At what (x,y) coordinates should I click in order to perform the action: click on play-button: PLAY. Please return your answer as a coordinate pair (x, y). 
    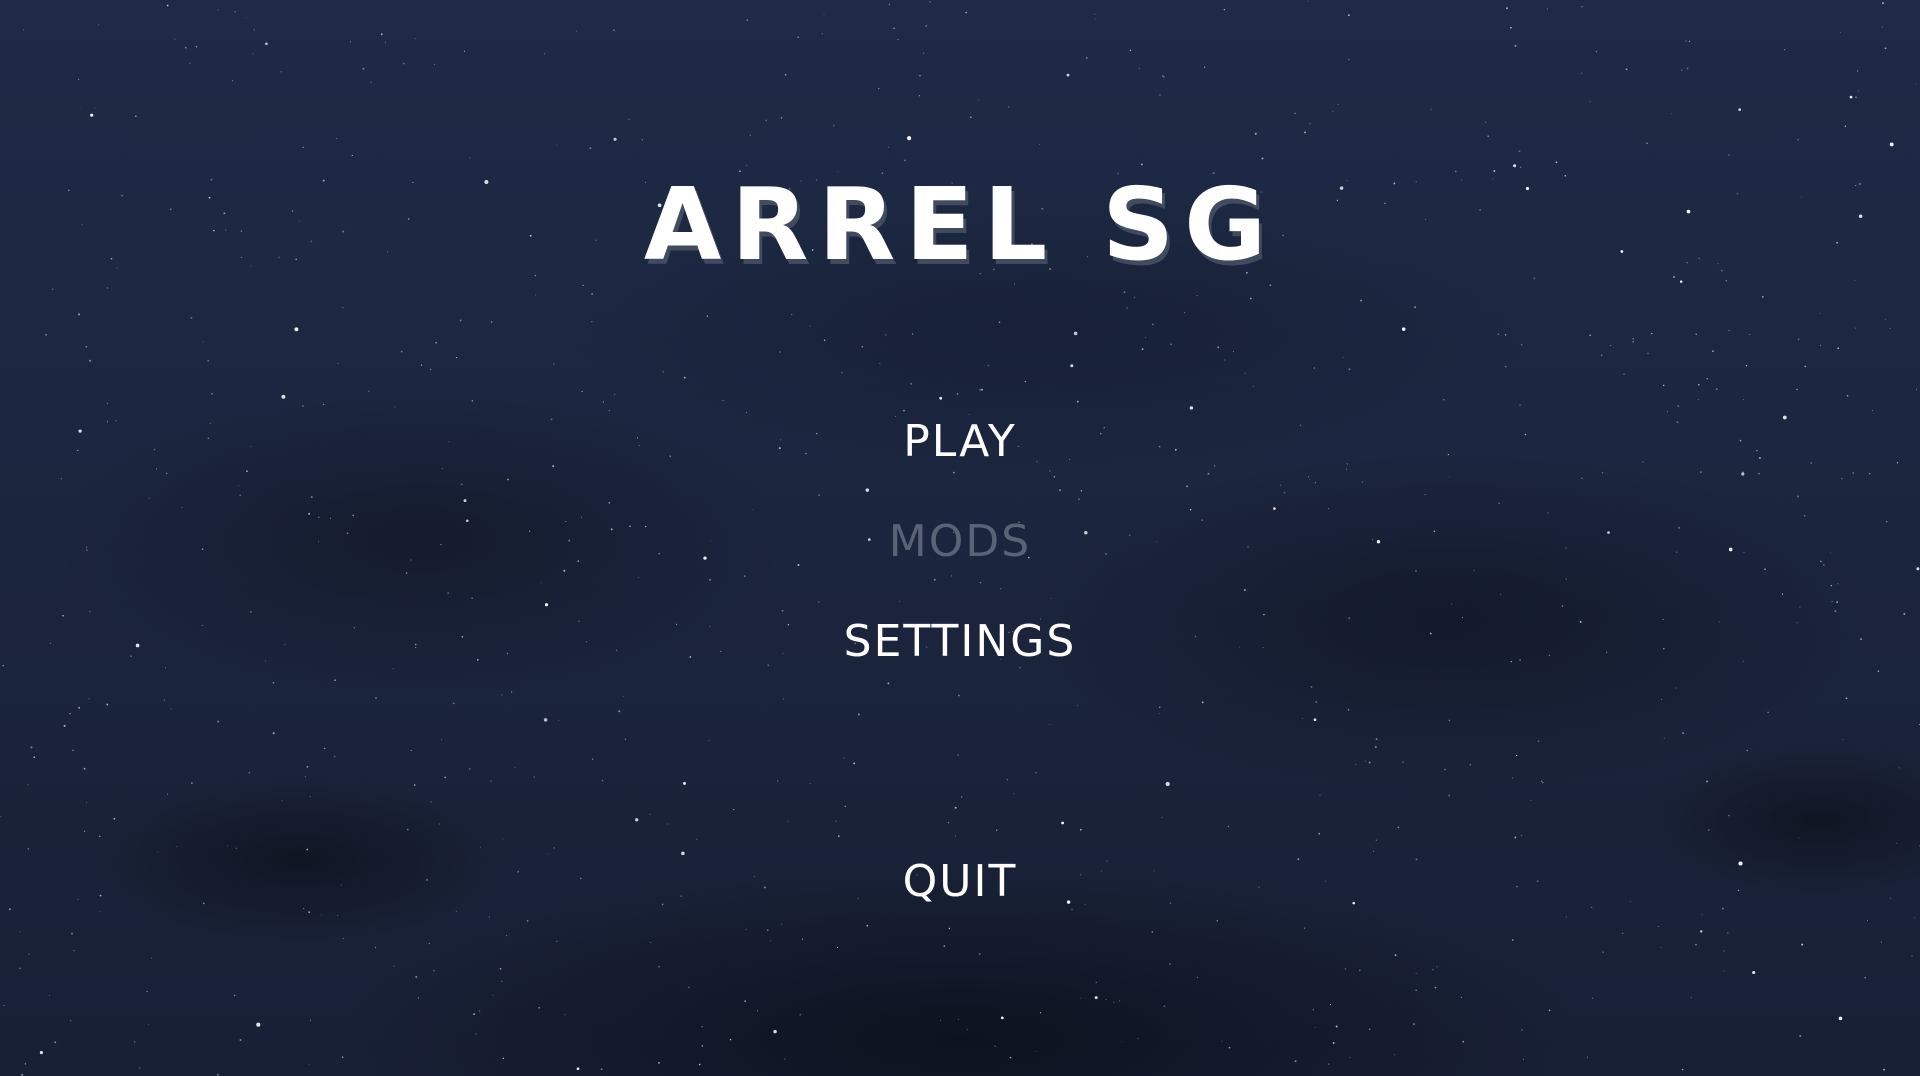
    Looking at the image, I should click on (960, 442).